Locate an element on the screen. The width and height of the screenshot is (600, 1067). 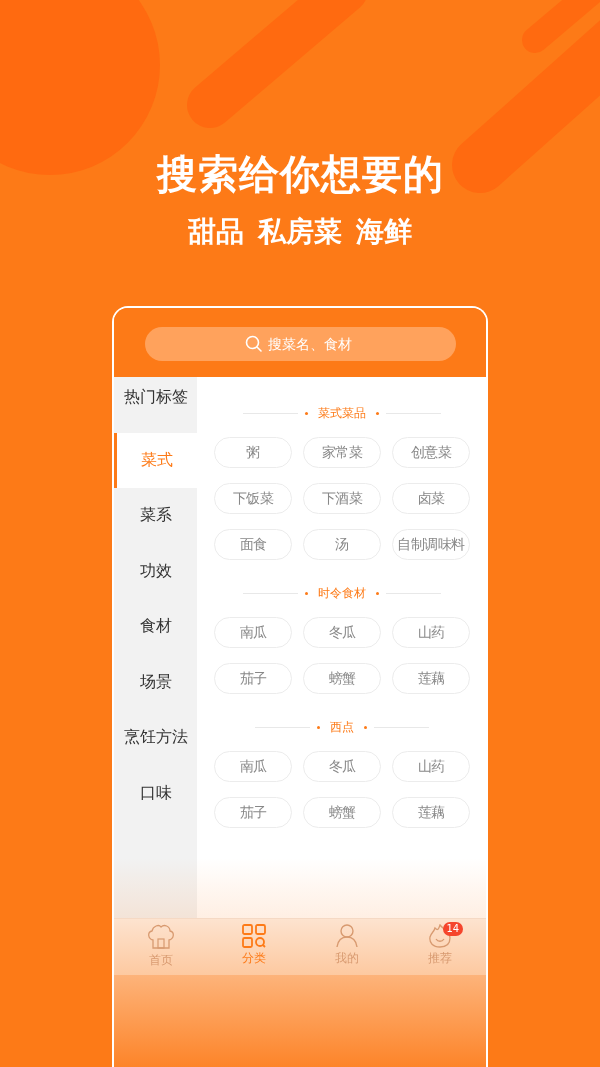
nav-tab: 分类 is located at coordinates (253, 947).